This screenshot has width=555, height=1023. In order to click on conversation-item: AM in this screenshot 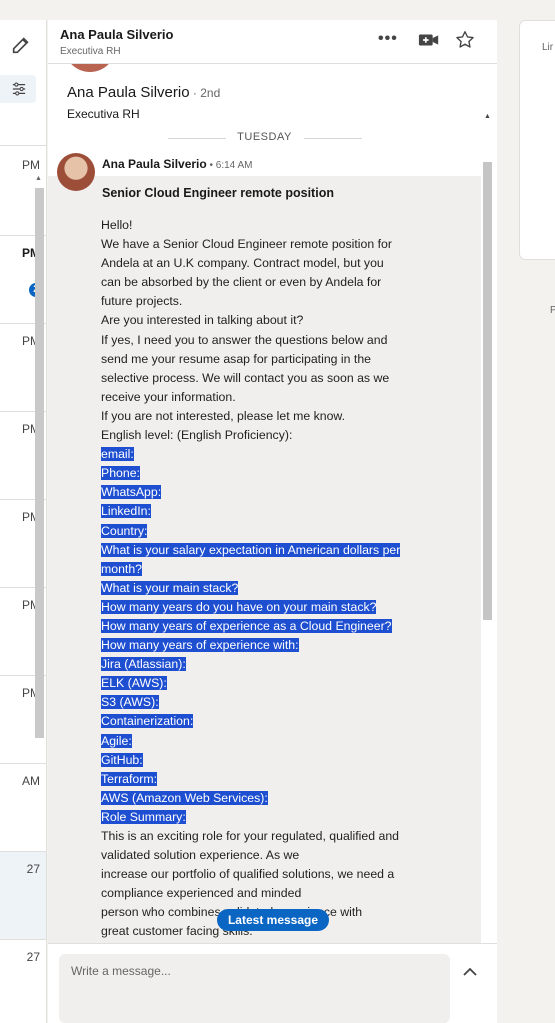, I will do `click(23, 808)`.